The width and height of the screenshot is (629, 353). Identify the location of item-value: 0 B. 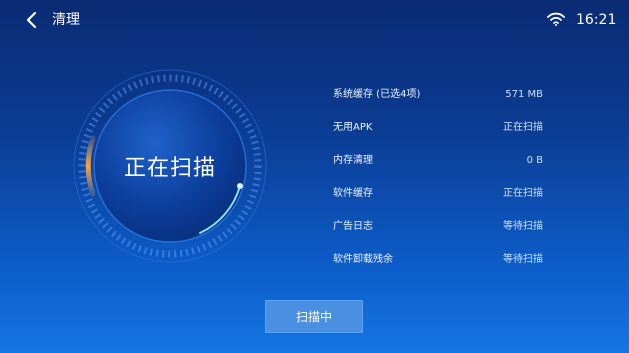
(534, 160).